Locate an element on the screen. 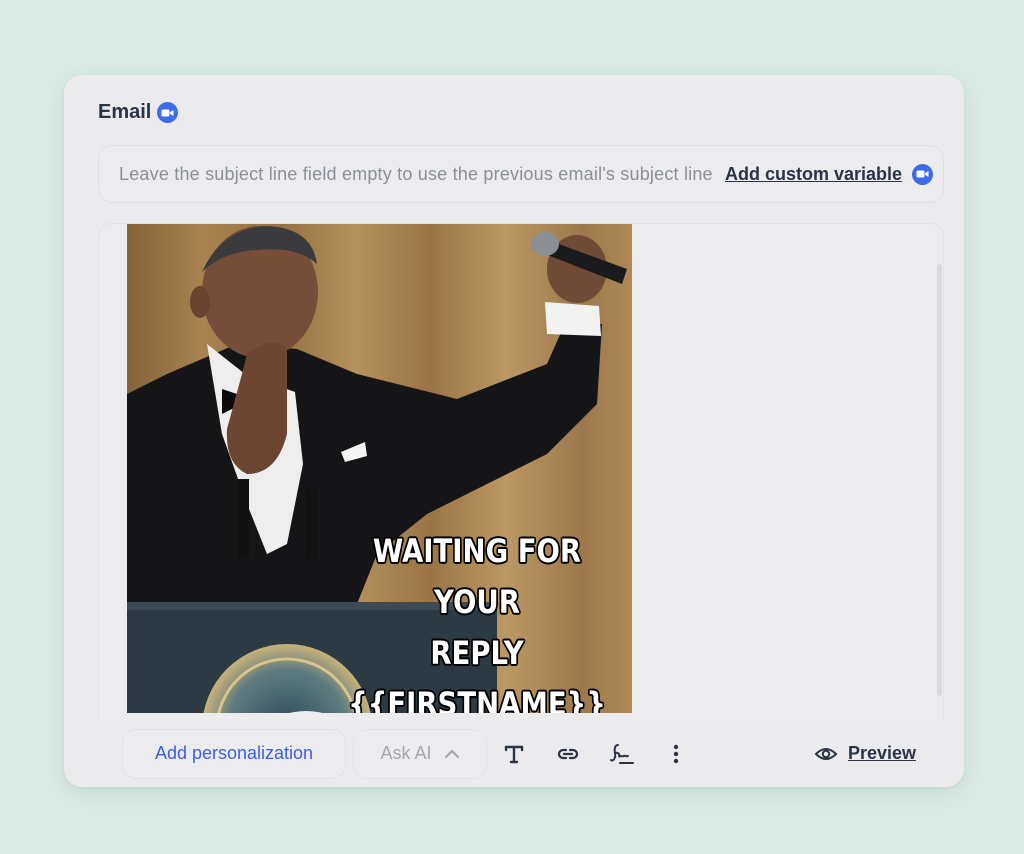 This screenshot has height=854, width=1024. more-vertical-icon is located at coordinates (676, 753).